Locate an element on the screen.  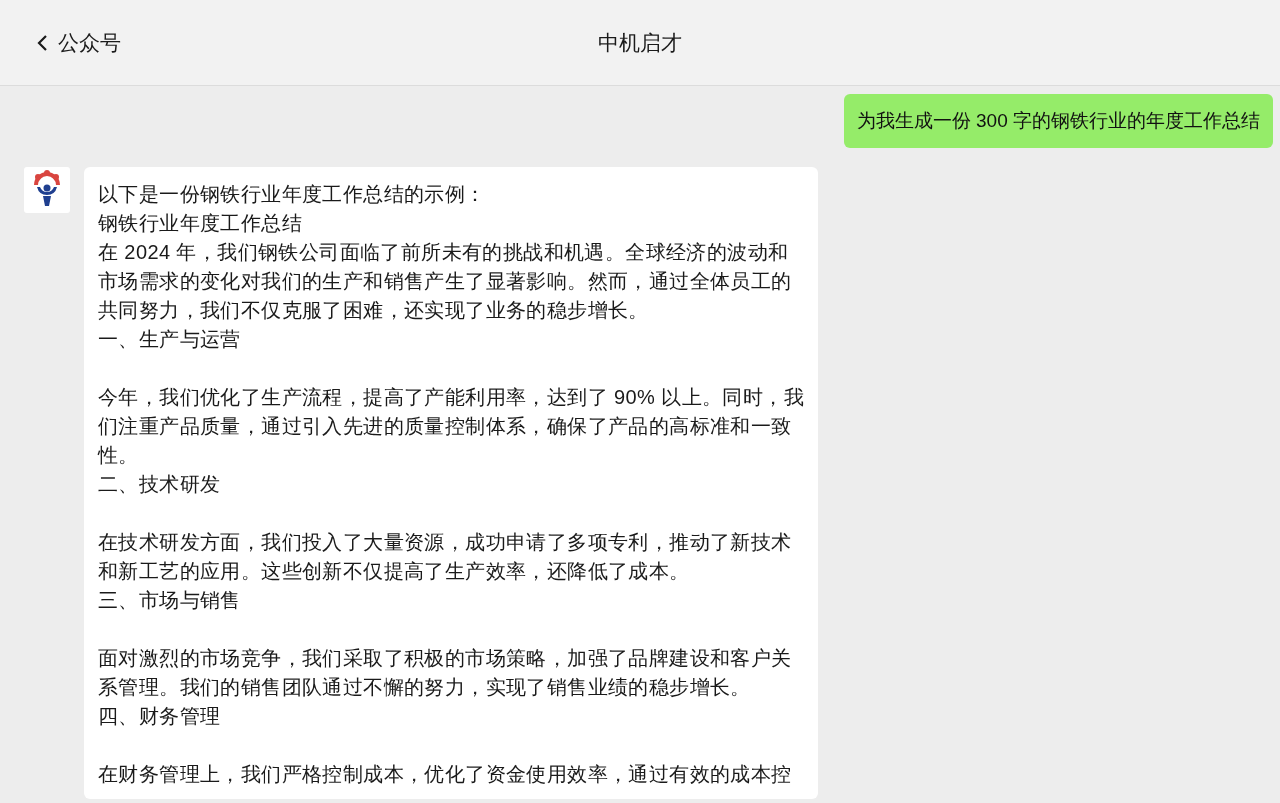
chevron-left-icon is located at coordinates (42, 42).